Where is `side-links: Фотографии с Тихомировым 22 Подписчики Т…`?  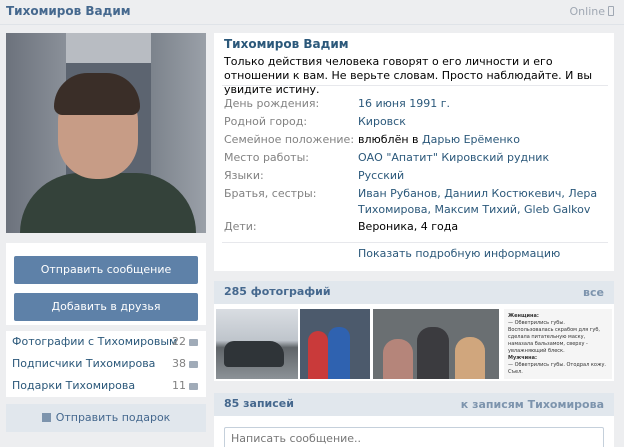 side-links: Фотографии с Тихомировым 22 Подписчики Т… is located at coordinates (106, 364).